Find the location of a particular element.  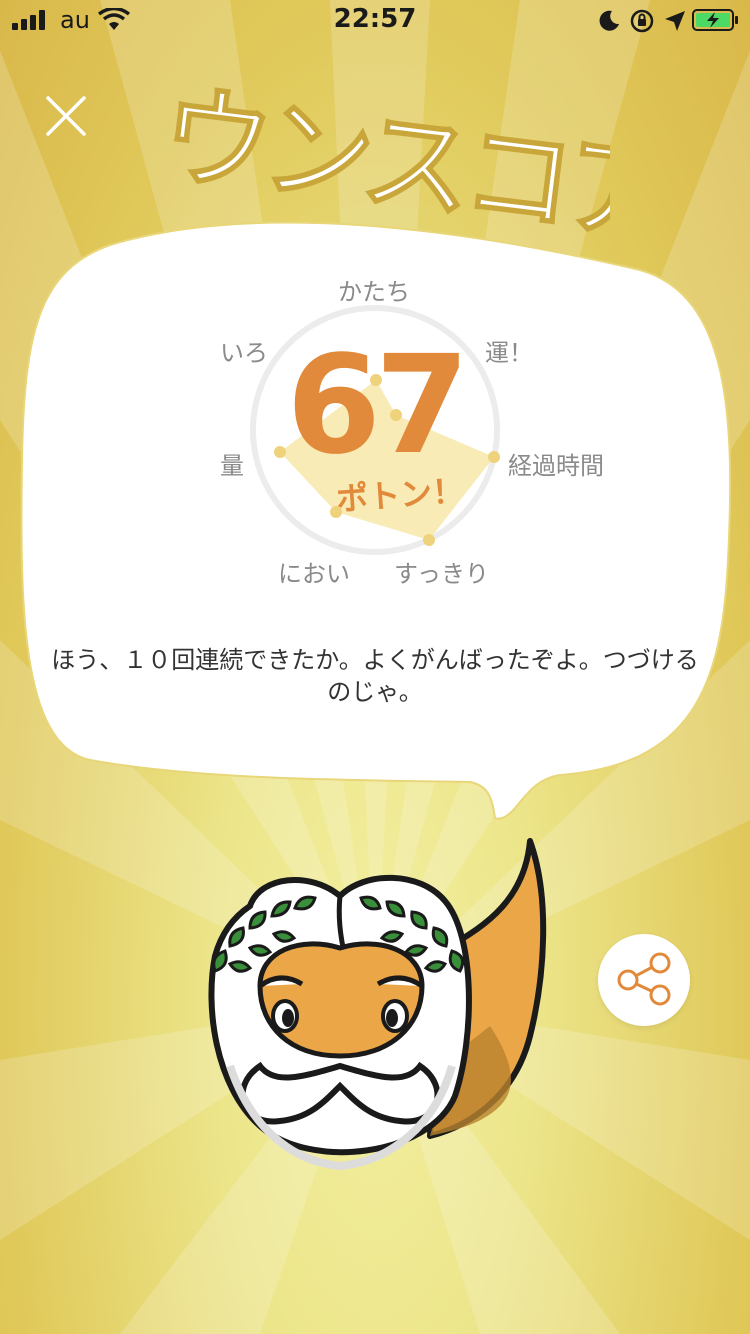

radar-label-luck: 運！ is located at coordinates (509, 353).